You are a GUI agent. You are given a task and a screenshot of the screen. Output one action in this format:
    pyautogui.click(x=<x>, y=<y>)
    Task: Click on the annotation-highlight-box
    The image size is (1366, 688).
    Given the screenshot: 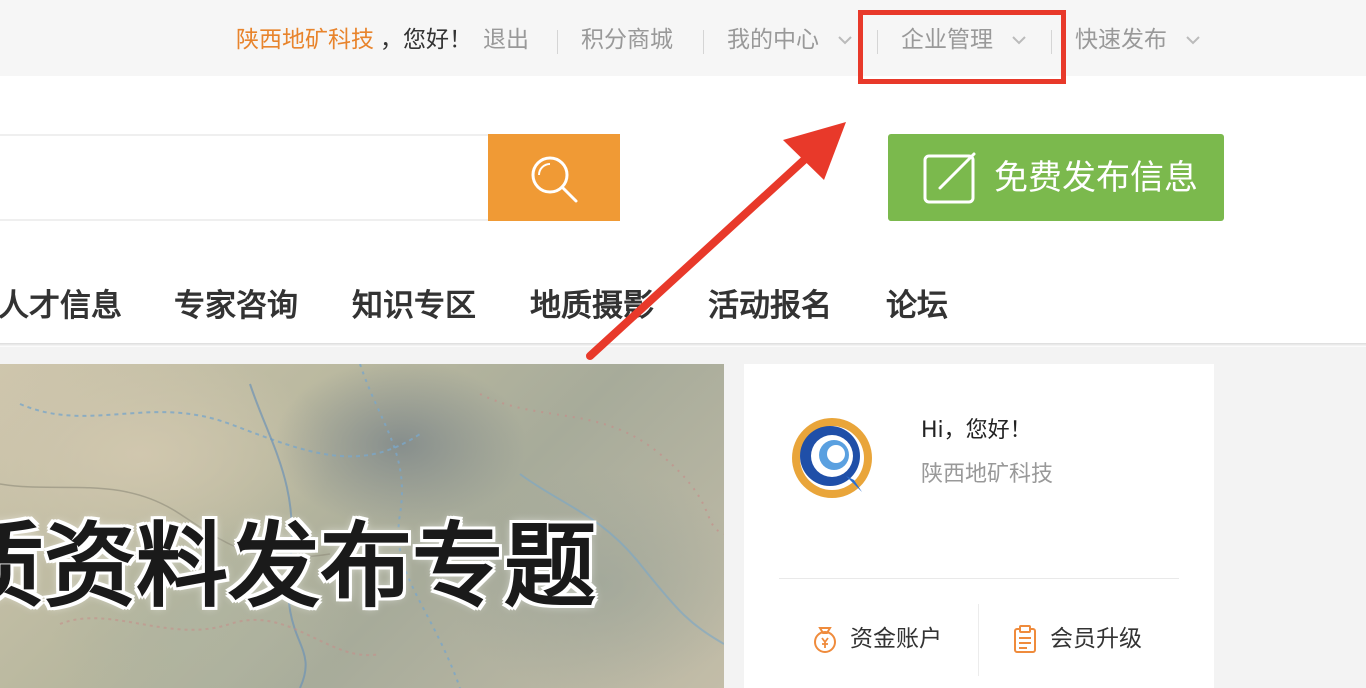 What is the action you would take?
    pyautogui.click(x=962, y=47)
    